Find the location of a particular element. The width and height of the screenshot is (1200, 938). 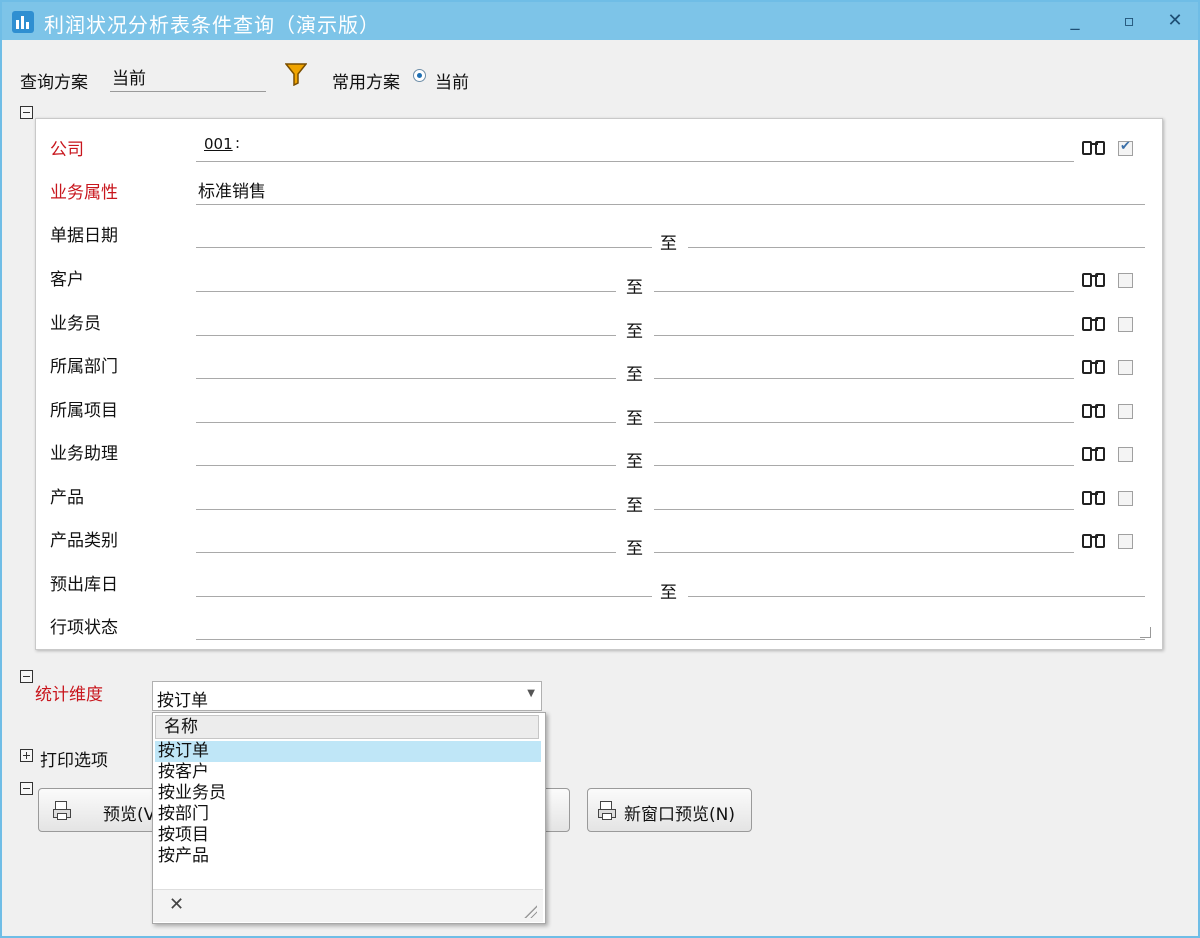

filter-row-project: 所属项目 至 is located at coordinates (599, 412).